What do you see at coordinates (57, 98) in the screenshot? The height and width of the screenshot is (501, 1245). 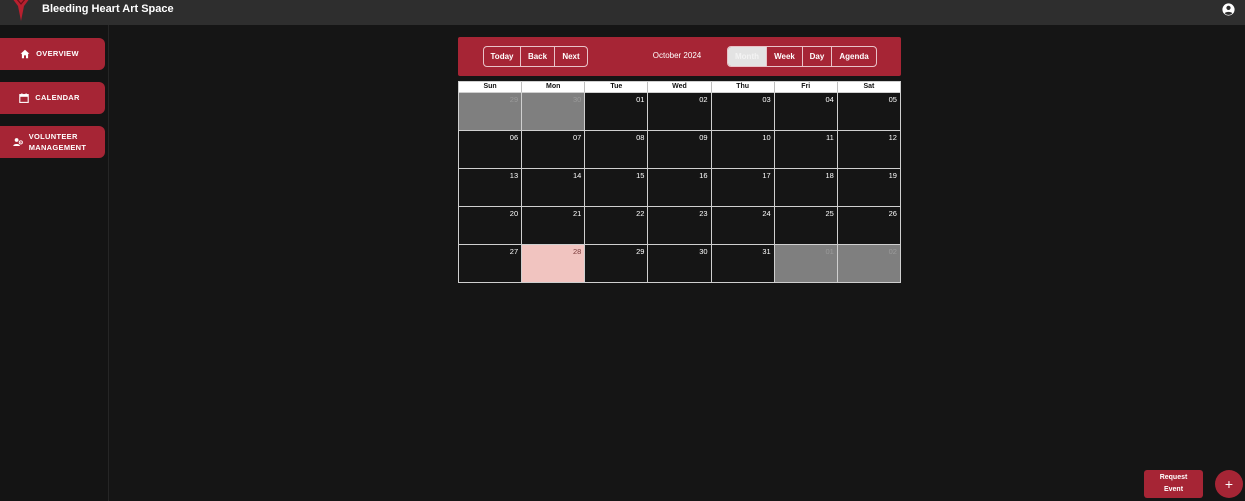 I see `sidebar-item-label: CALENDAR` at bounding box center [57, 98].